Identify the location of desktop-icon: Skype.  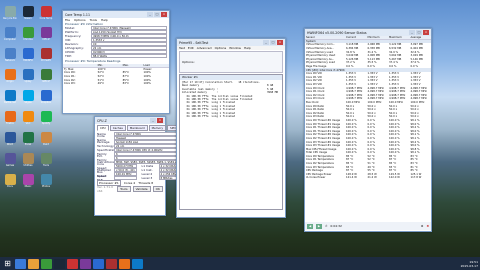
(28, 99).